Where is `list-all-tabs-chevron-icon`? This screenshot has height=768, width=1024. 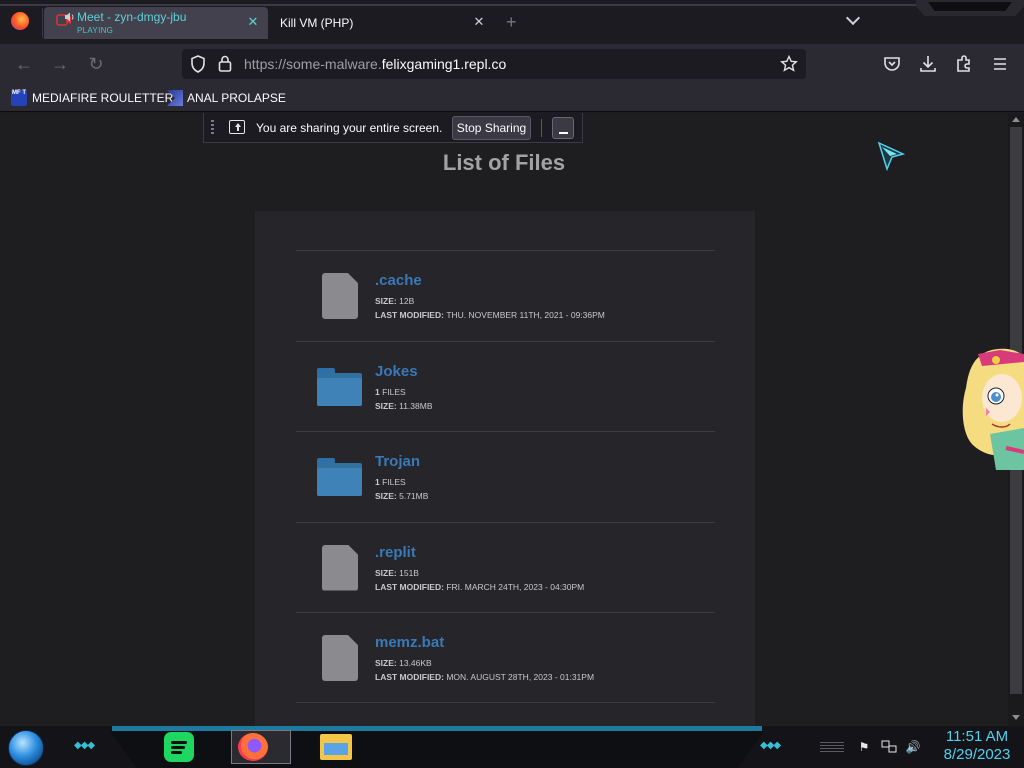
list-all-tabs-chevron-icon is located at coordinates (853, 20).